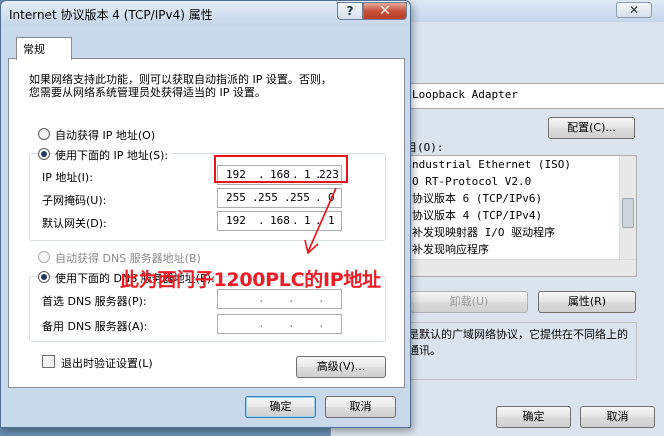 The height and width of the screenshot is (436, 664). What do you see at coordinates (250, 280) in the screenshot?
I see `annotation-text: 此为西门子1200PLC的IP地址` at bounding box center [250, 280].